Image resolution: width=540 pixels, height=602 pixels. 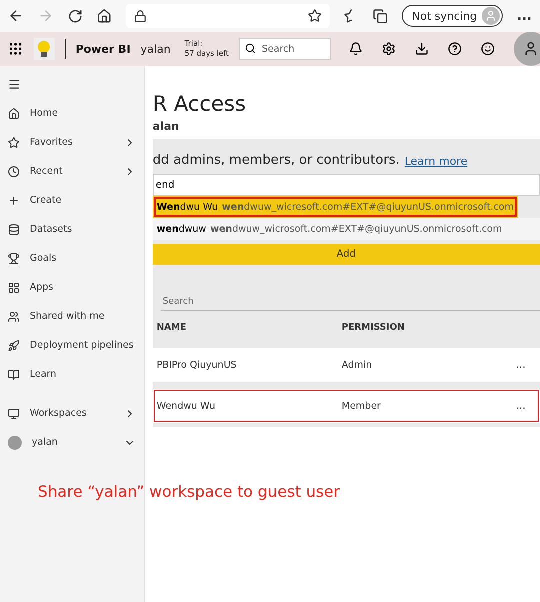 What do you see at coordinates (172, 328) in the screenshot?
I see `column-header: NAME` at bounding box center [172, 328].